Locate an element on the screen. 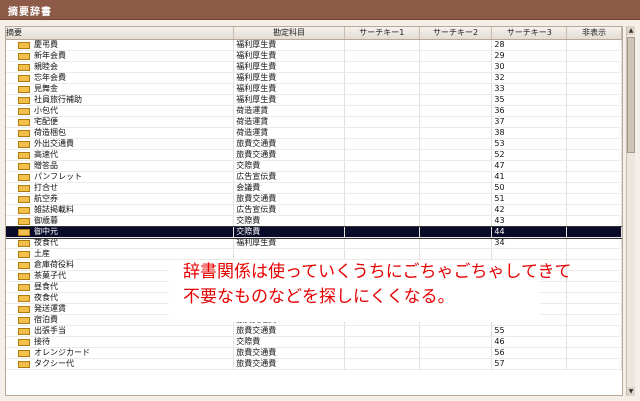  scroll-thumb is located at coordinates (631, 95).